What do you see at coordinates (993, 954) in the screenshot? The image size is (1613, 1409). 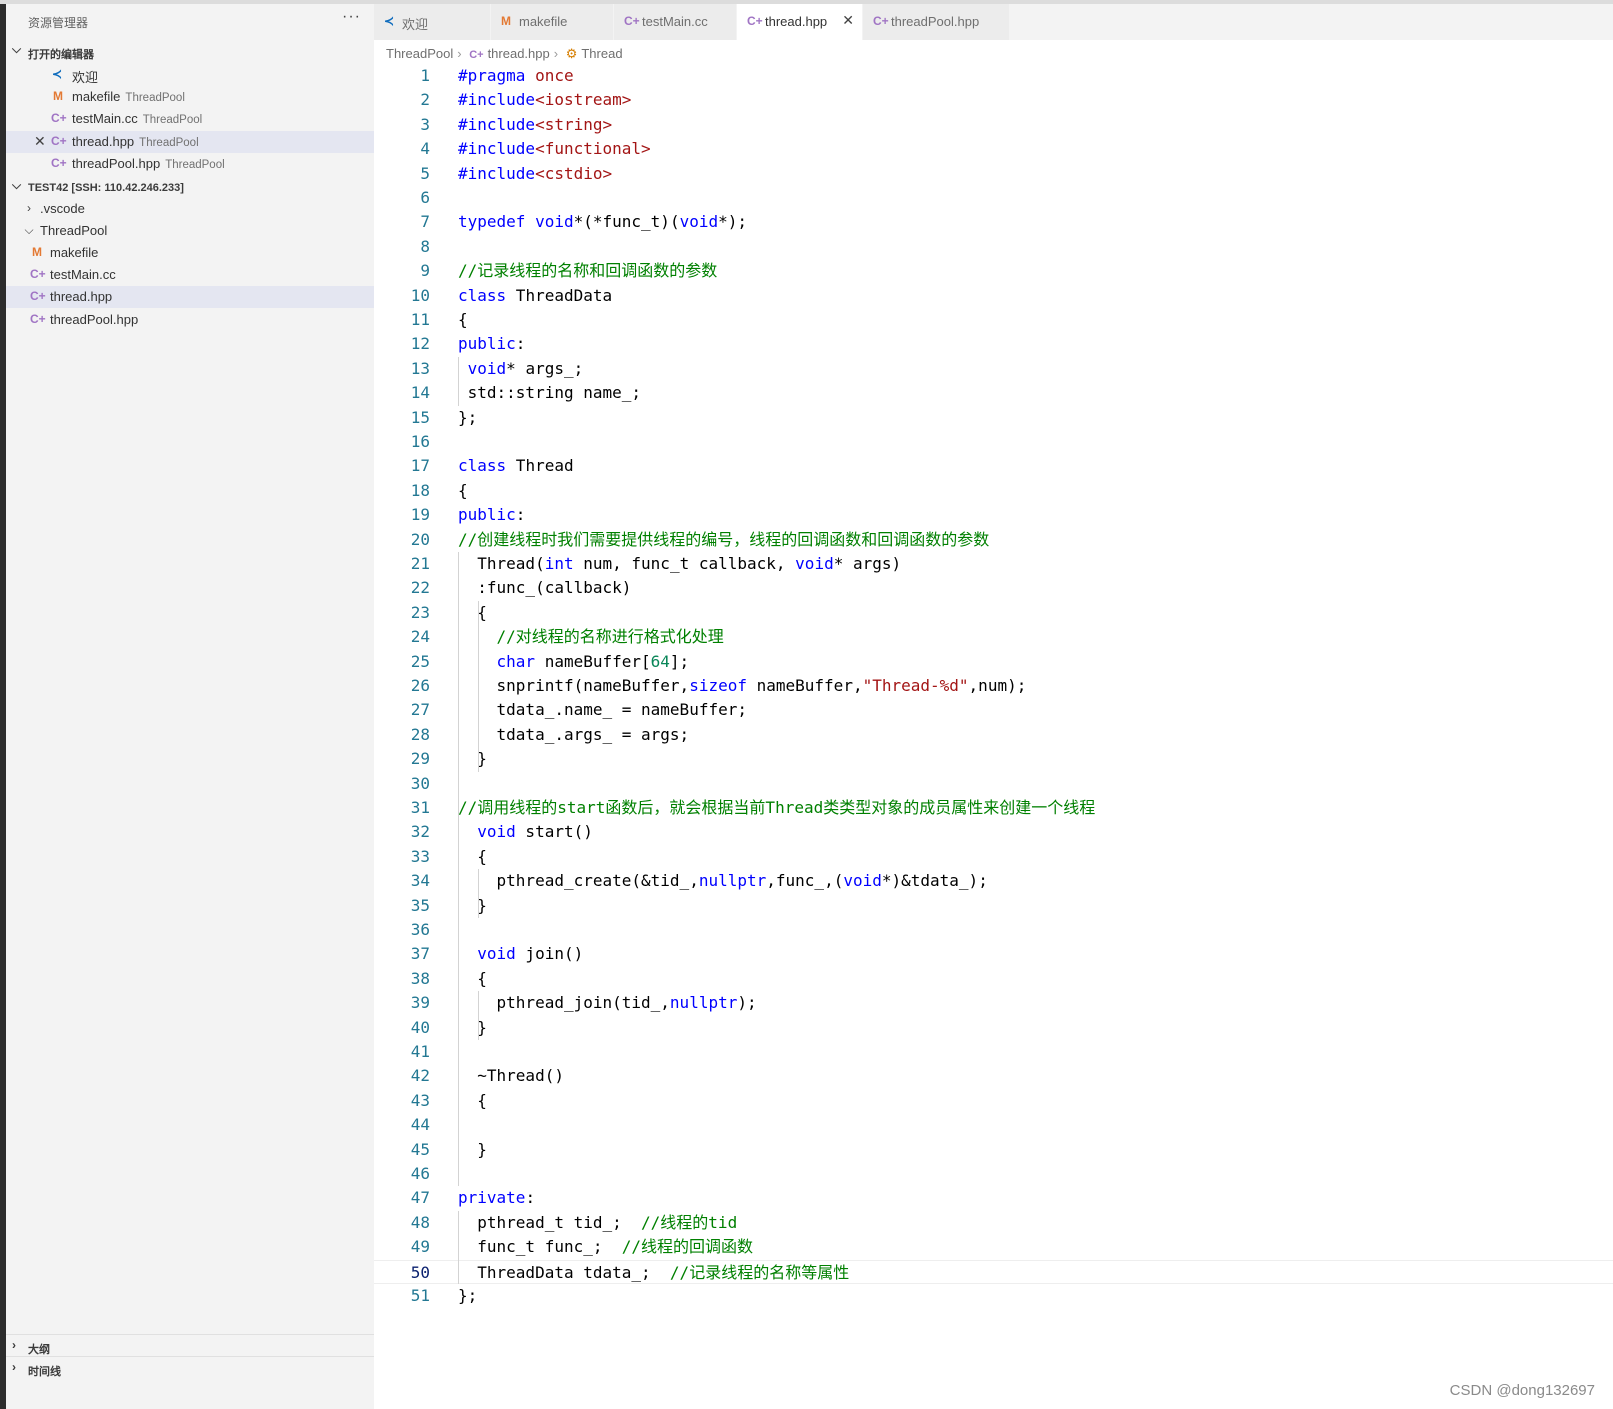 I see `code-line: 37 void join()` at bounding box center [993, 954].